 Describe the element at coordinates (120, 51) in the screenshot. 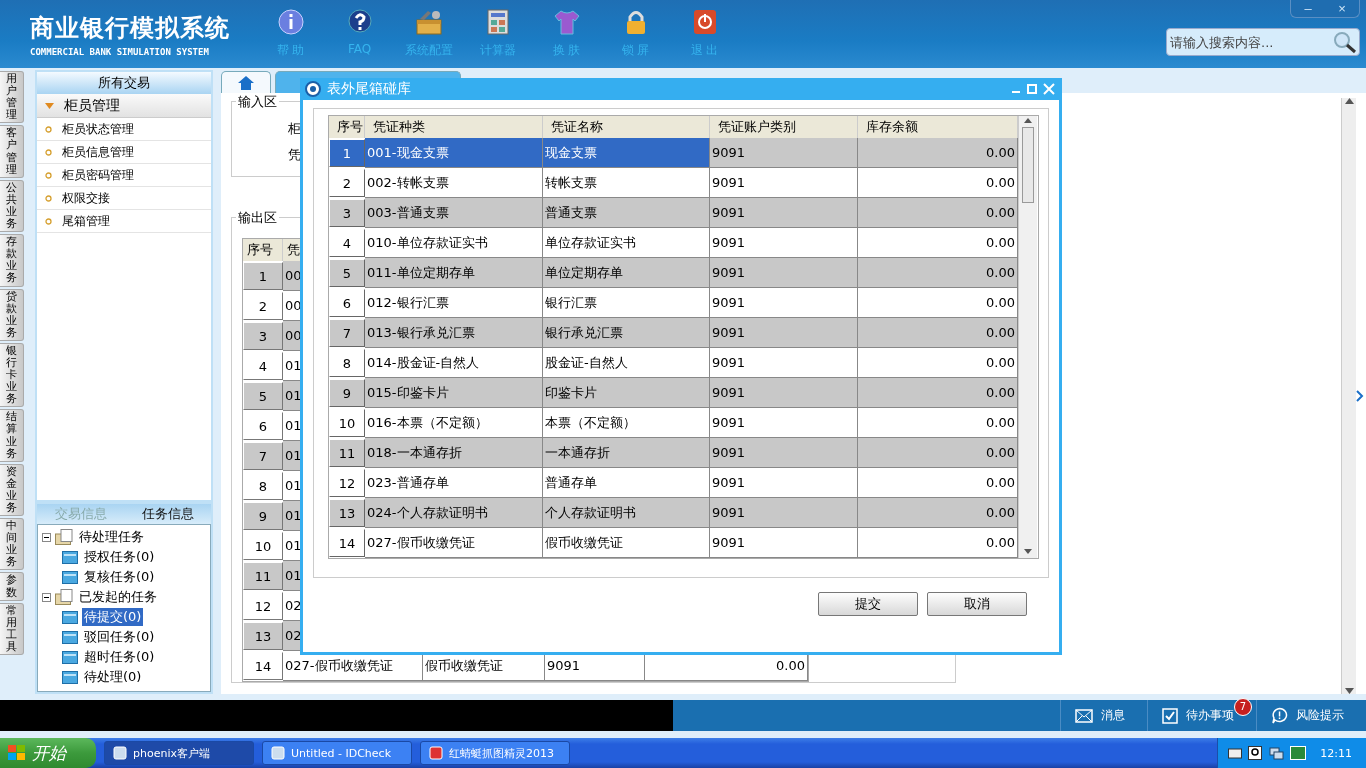

I see `app-subtitle: COMMERCIAL BANK SIMULATION SYSTEM` at that location.